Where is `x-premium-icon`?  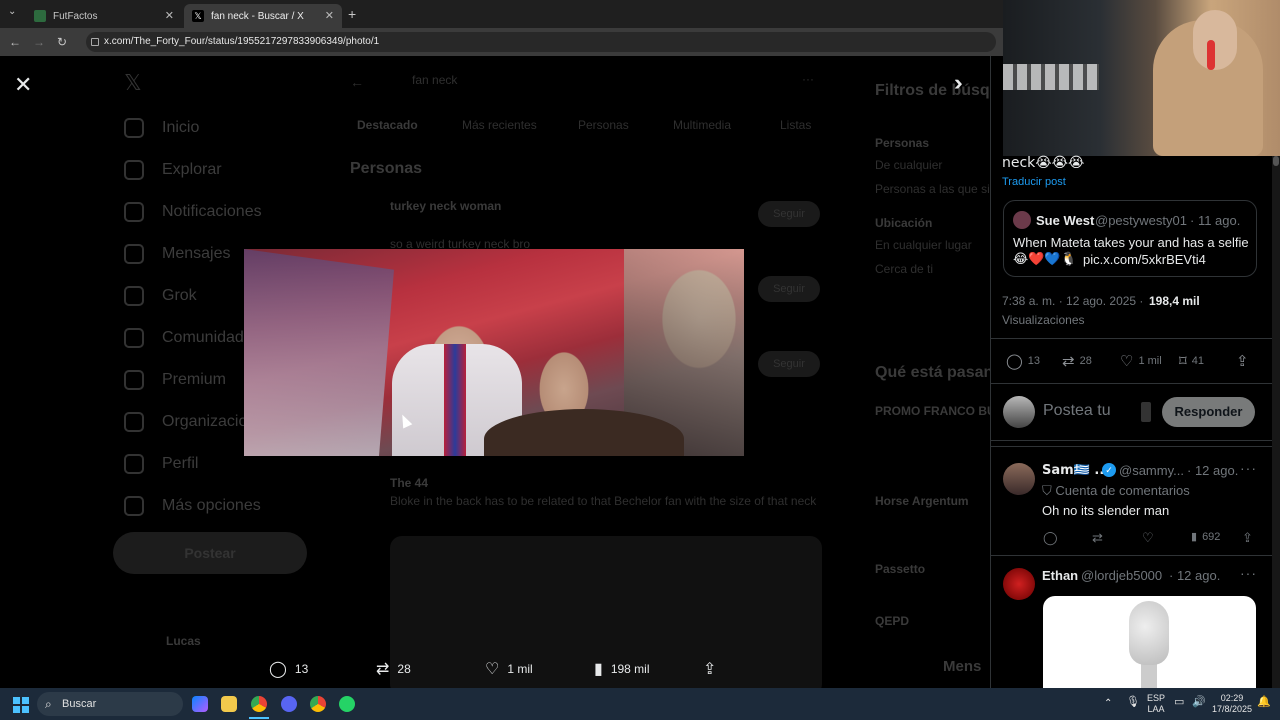
x-premium-icon is located at coordinates (134, 380).